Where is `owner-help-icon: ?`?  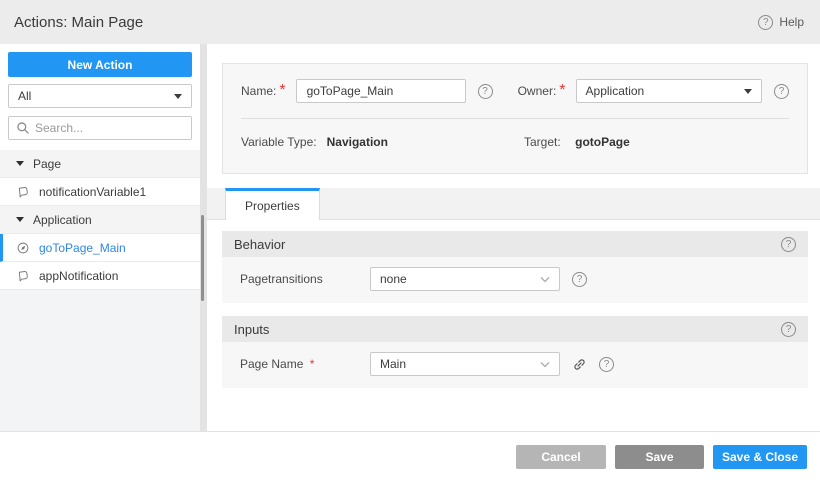 owner-help-icon: ? is located at coordinates (781, 91).